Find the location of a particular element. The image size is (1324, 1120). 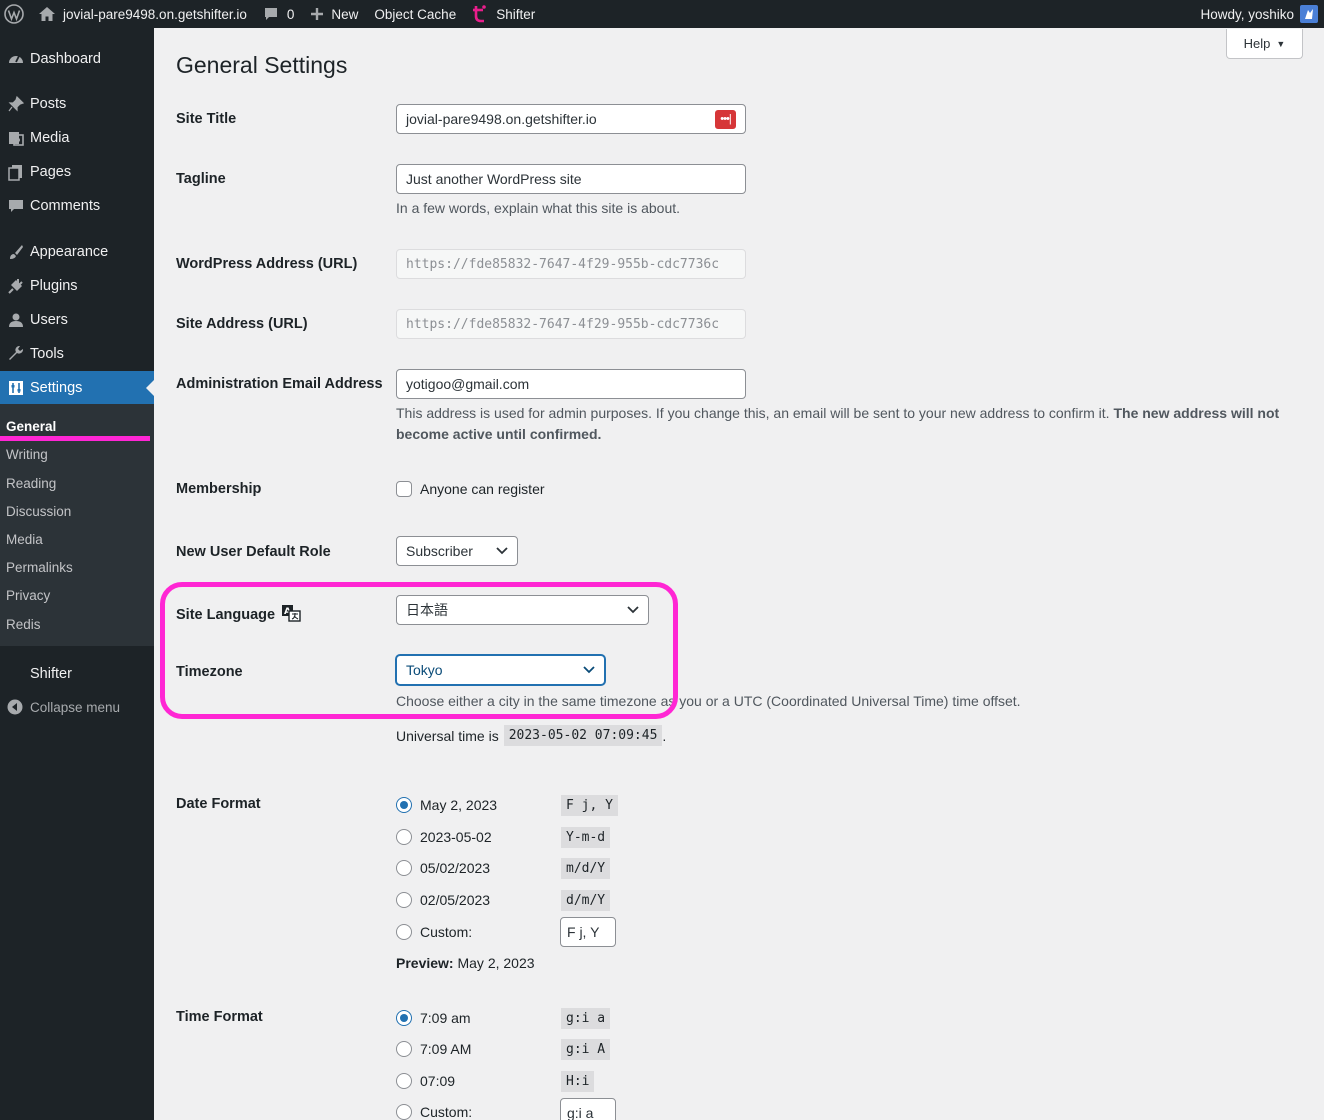

site-language-select: 日本語 is located at coordinates (522, 610).